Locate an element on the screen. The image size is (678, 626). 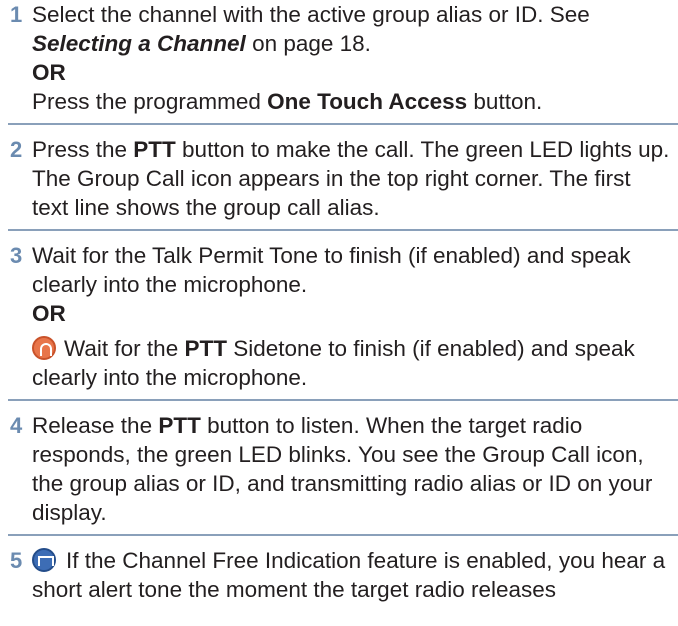
alt-text-post: button. is located at coordinates (505, 101).